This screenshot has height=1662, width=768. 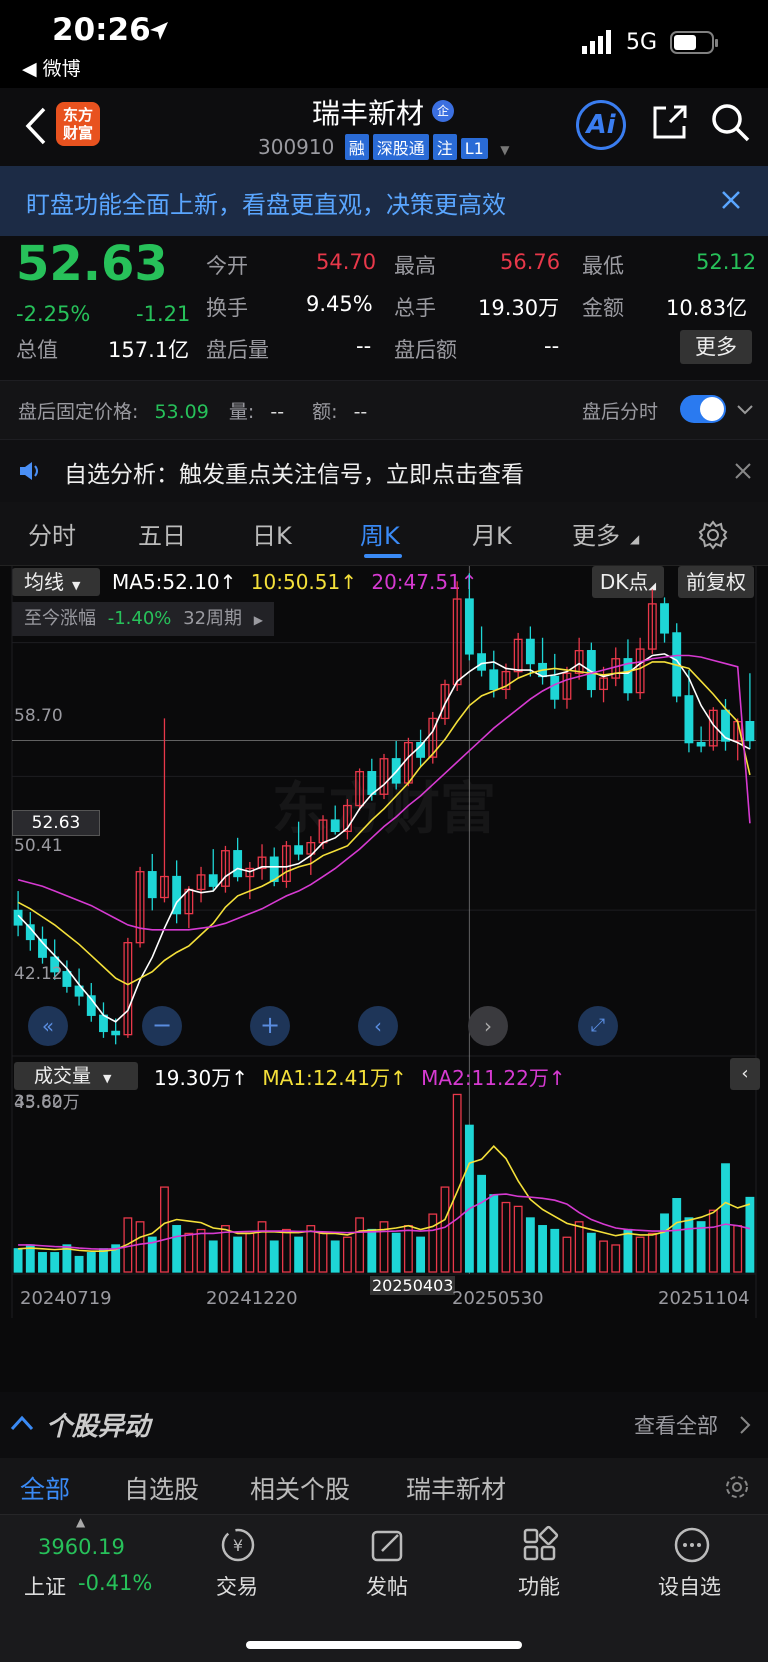 What do you see at coordinates (81, 1547) in the screenshot?
I see `index-value: 3960.19` at bounding box center [81, 1547].